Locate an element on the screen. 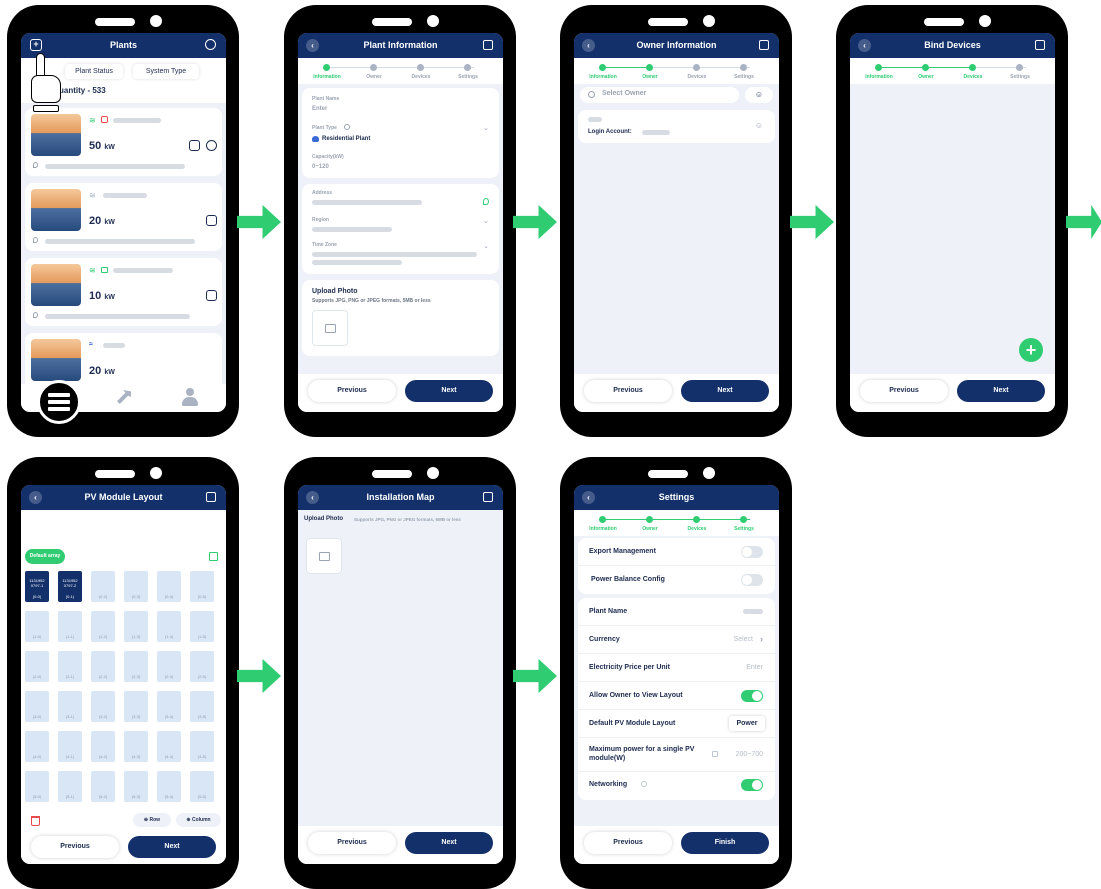 The width and height of the screenshot is (1101, 889). nav-list-icon is located at coordinates (59, 402).